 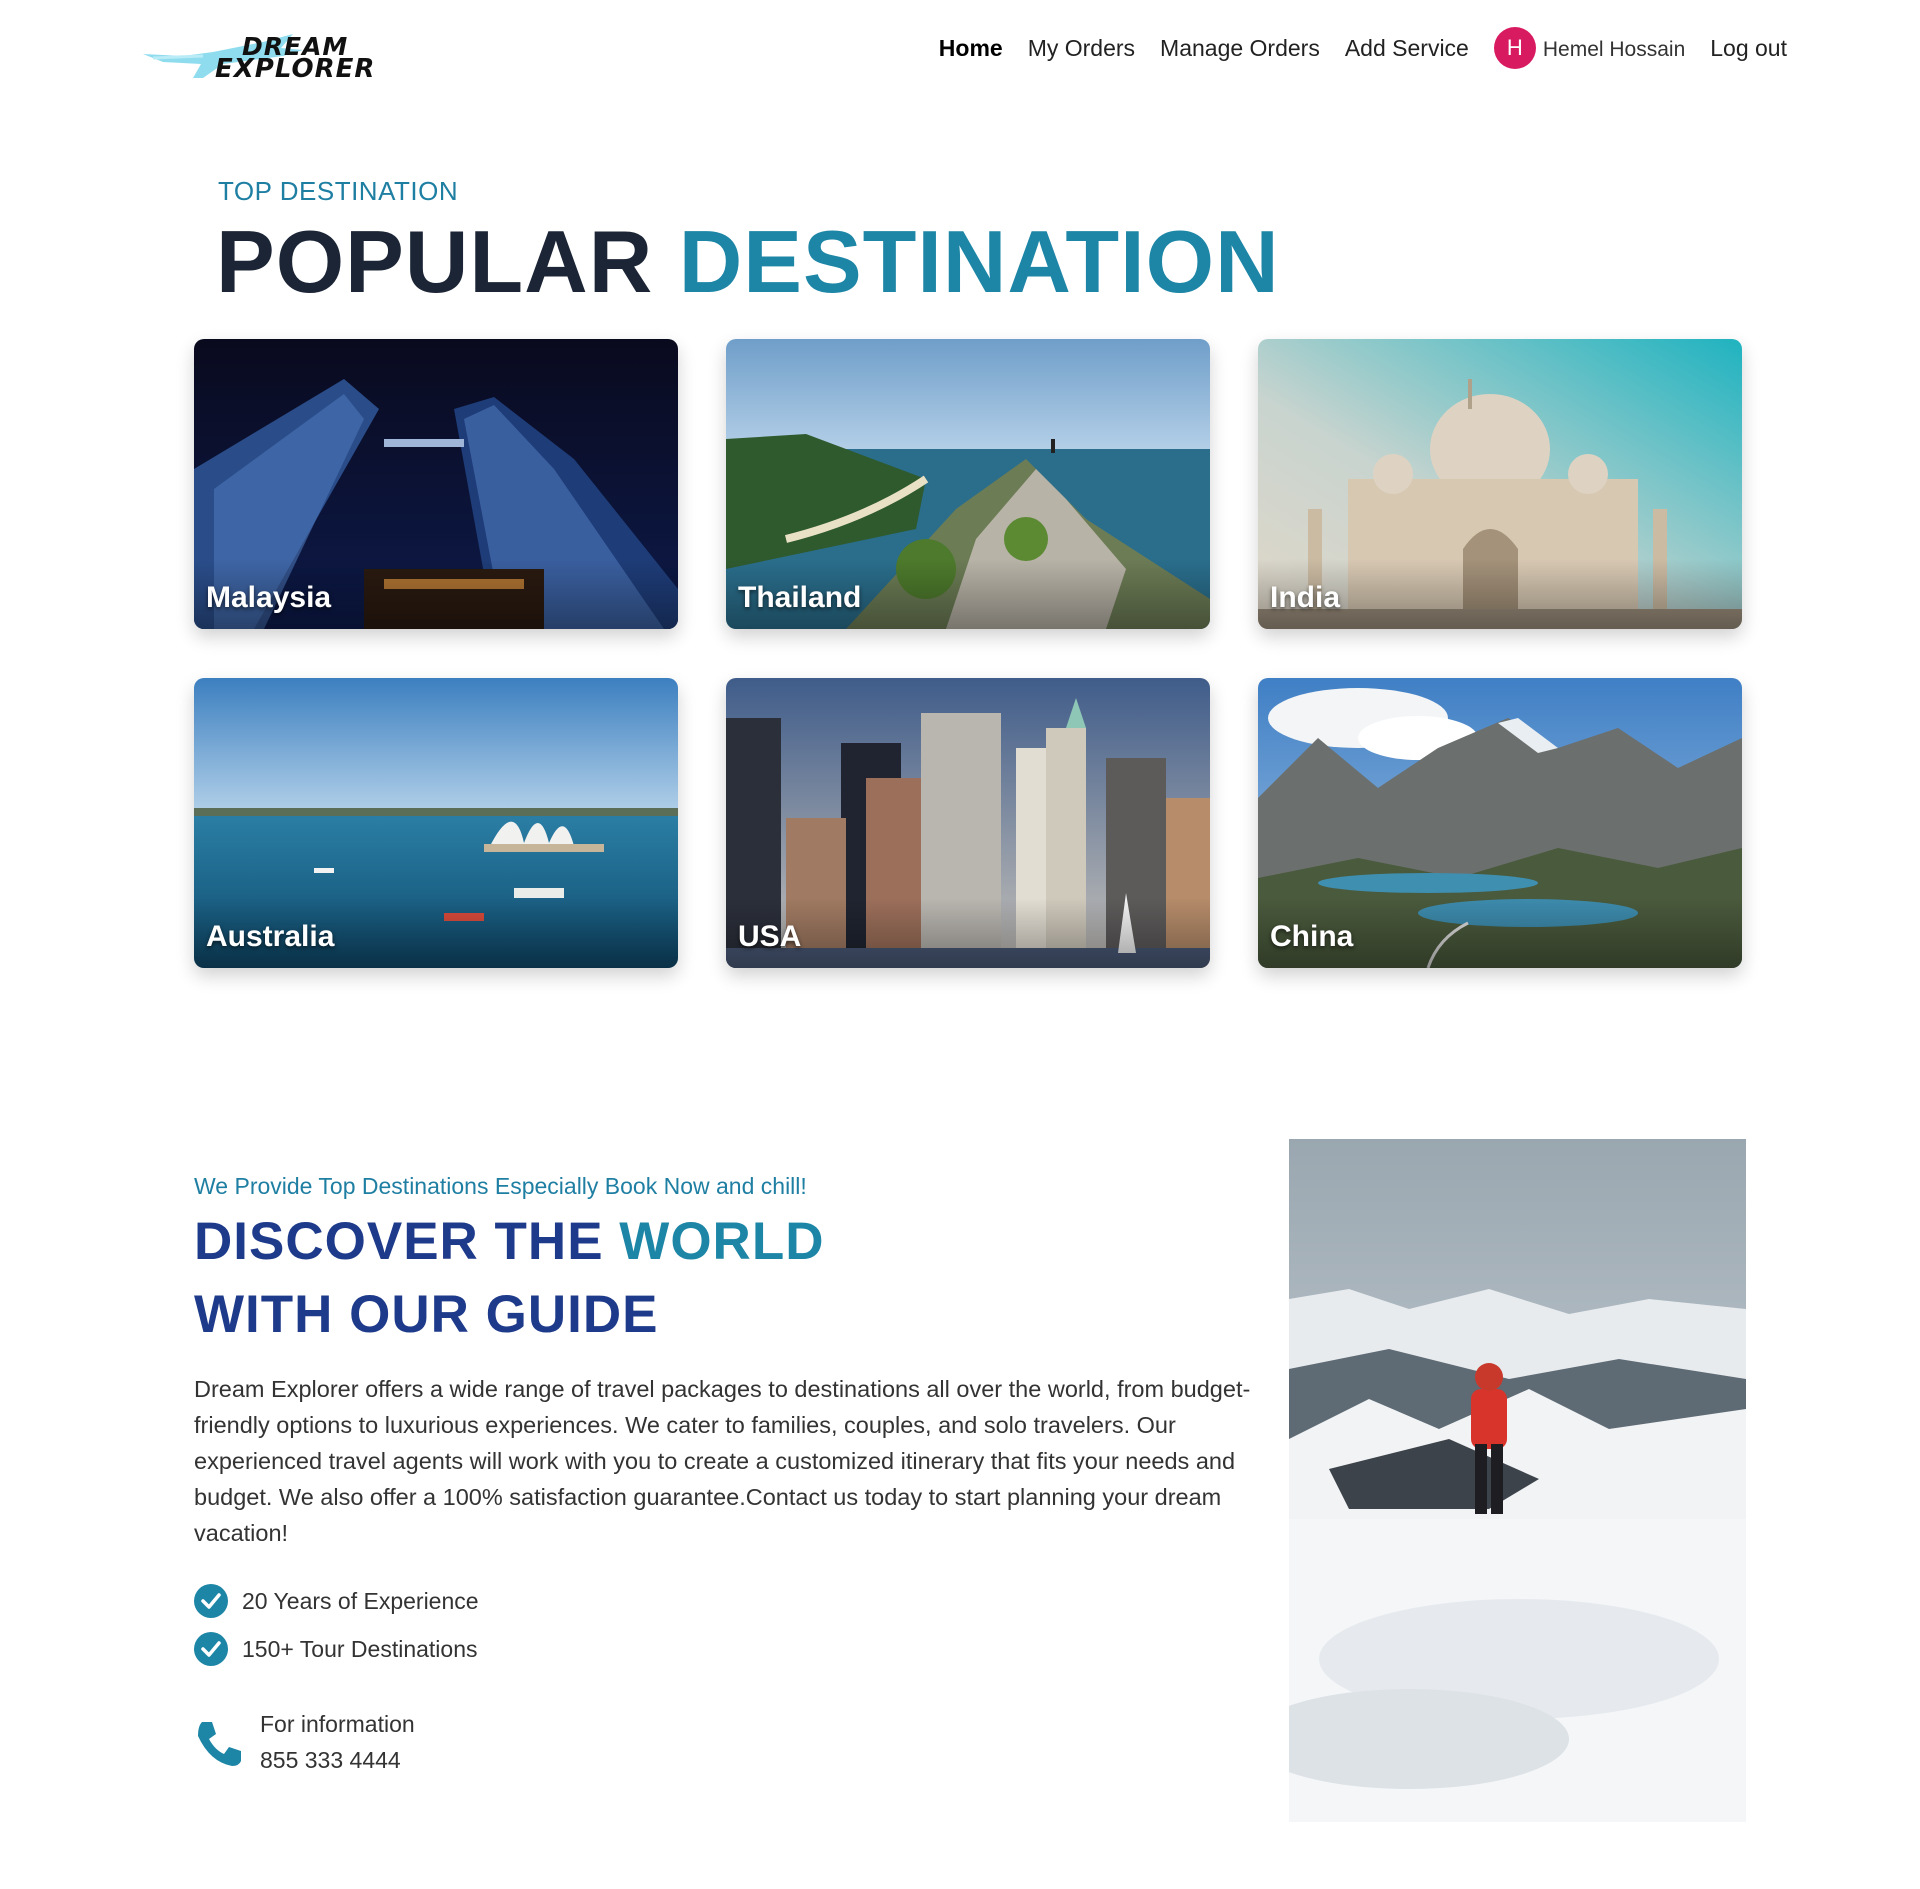 I want to click on discover-title-line1-dark: DISCOVER THE, so click(x=399, y=1241).